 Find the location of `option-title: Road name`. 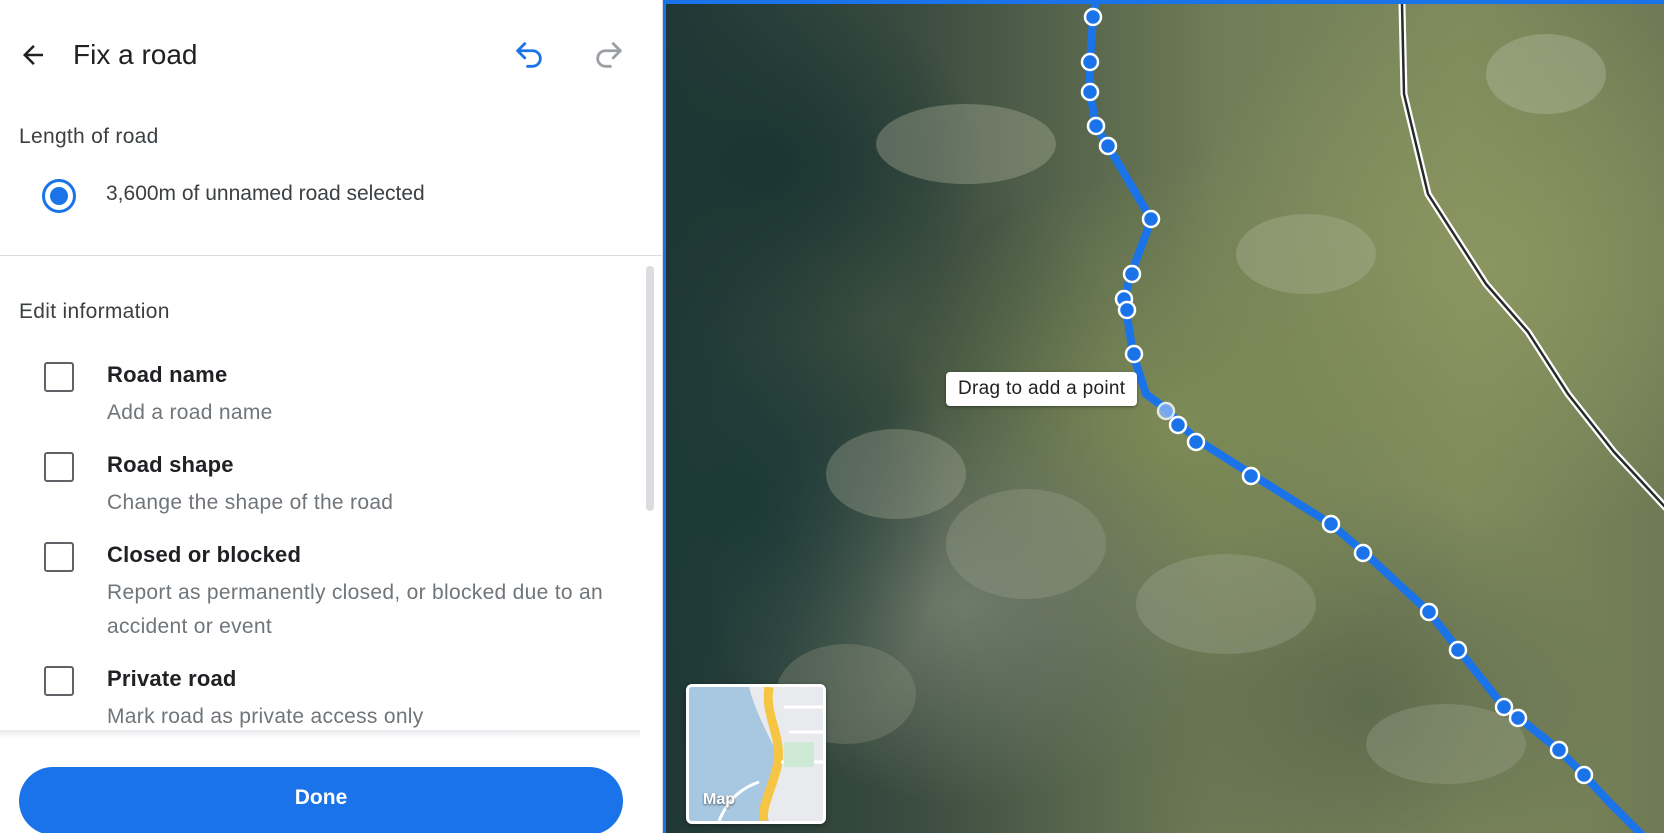

option-title: Road name is located at coordinates (167, 374).